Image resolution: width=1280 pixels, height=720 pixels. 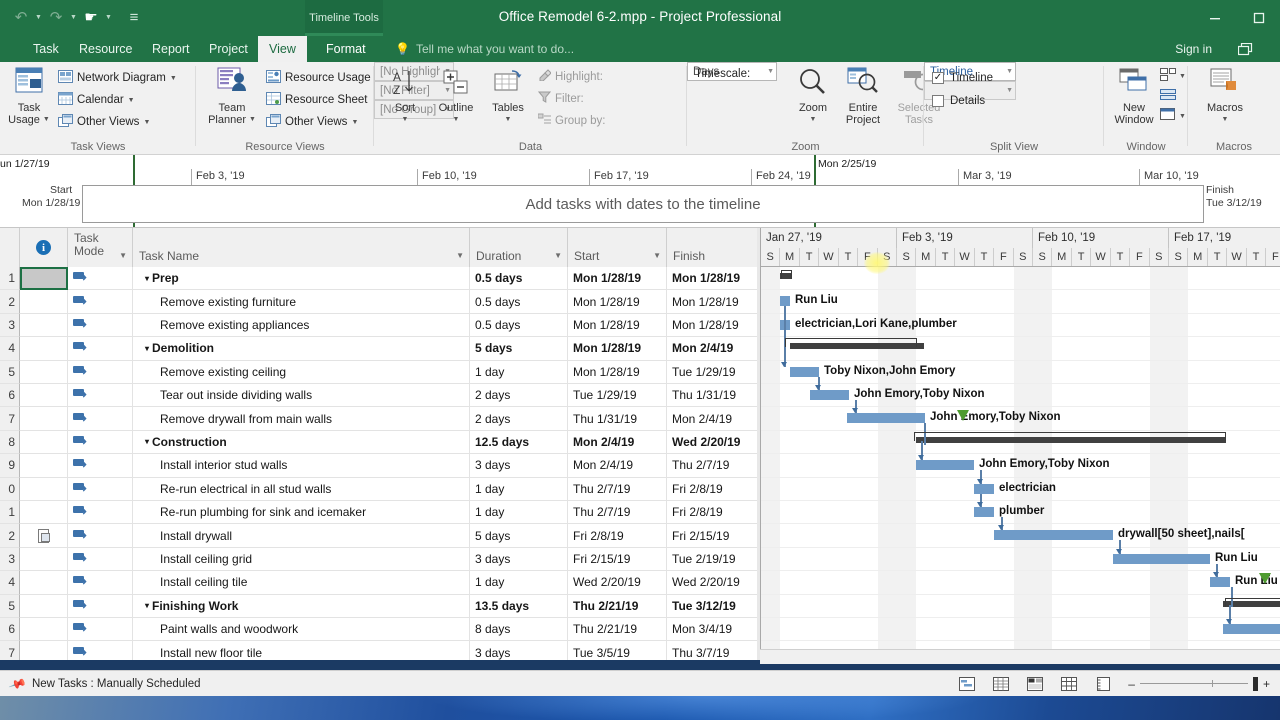 What do you see at coordinates (10, 466) in the screenshot?
I see `row-number-cell: 9` at bounding box center [10, 466].